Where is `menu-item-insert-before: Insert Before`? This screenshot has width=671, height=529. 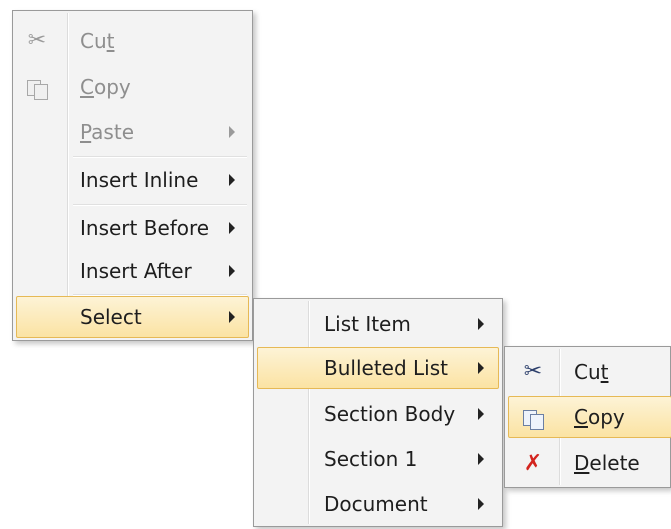
menu-item-insert-before: Insert Before is located at coordinates (132, 228).